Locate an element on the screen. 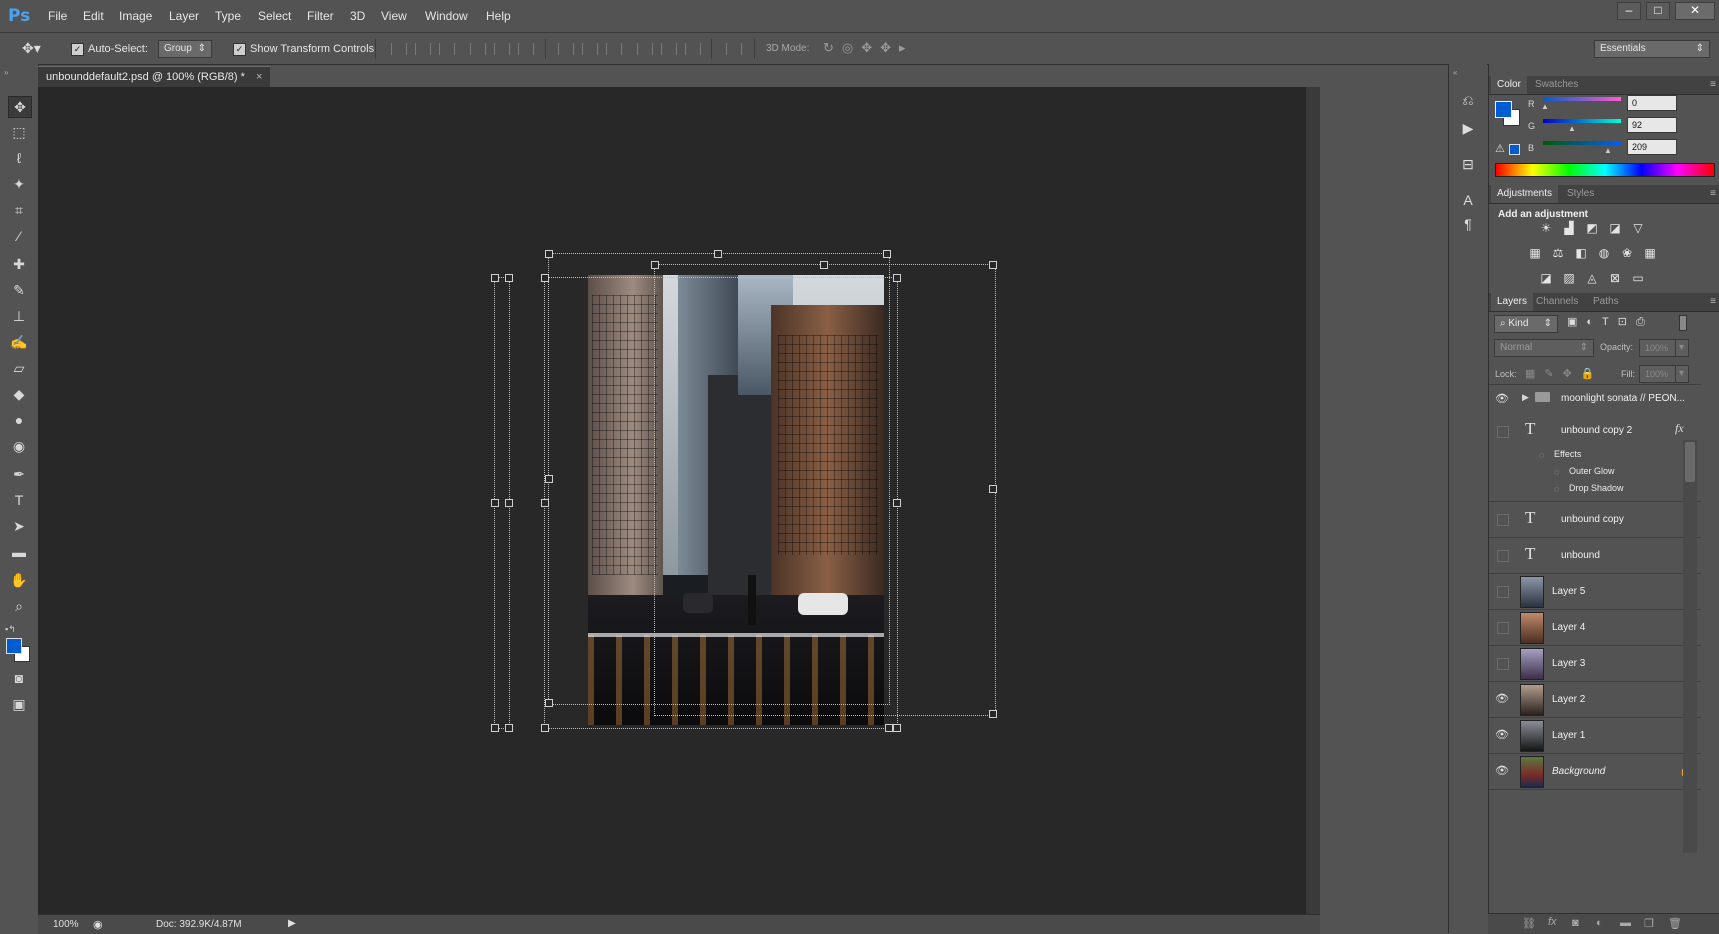  curves-icon: ◩ is located at coordinates (1592, 228).